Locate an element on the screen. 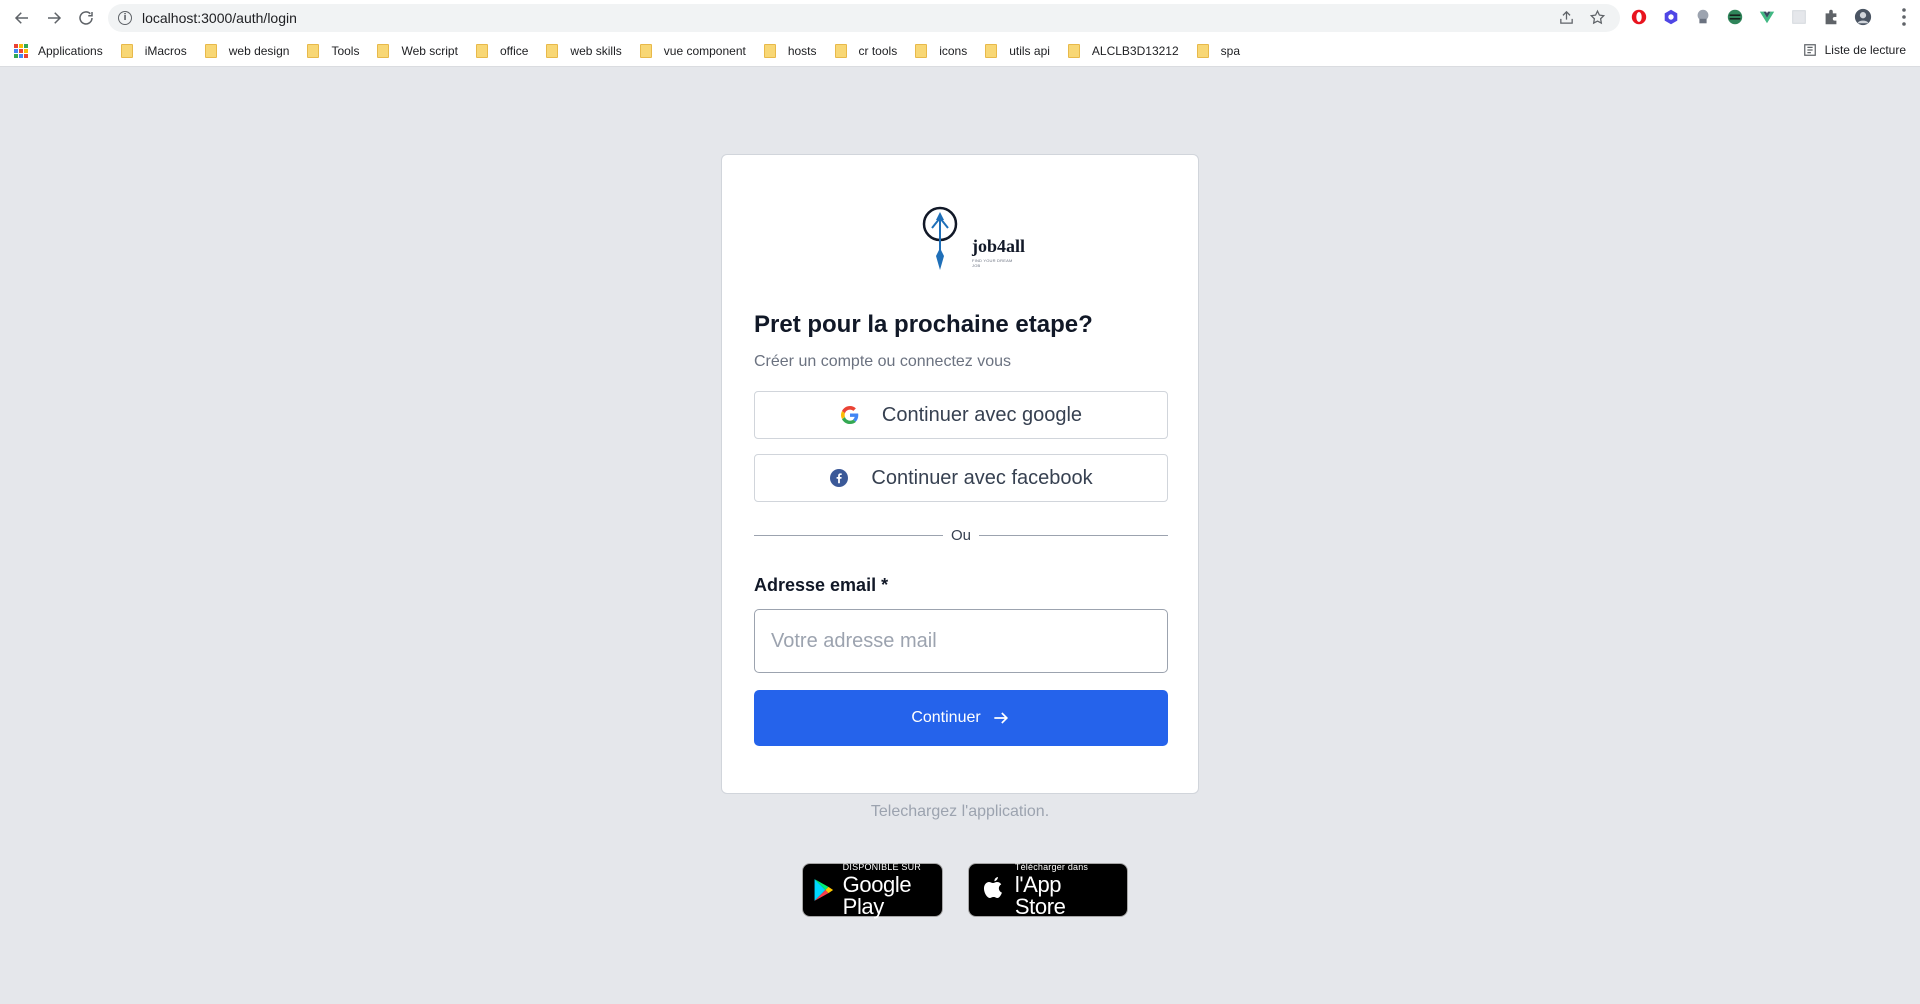 Image resolution: width=1920 pixels, height=1004 pixels. bookmark-folder: Tools is located at coordinates (333, 51).